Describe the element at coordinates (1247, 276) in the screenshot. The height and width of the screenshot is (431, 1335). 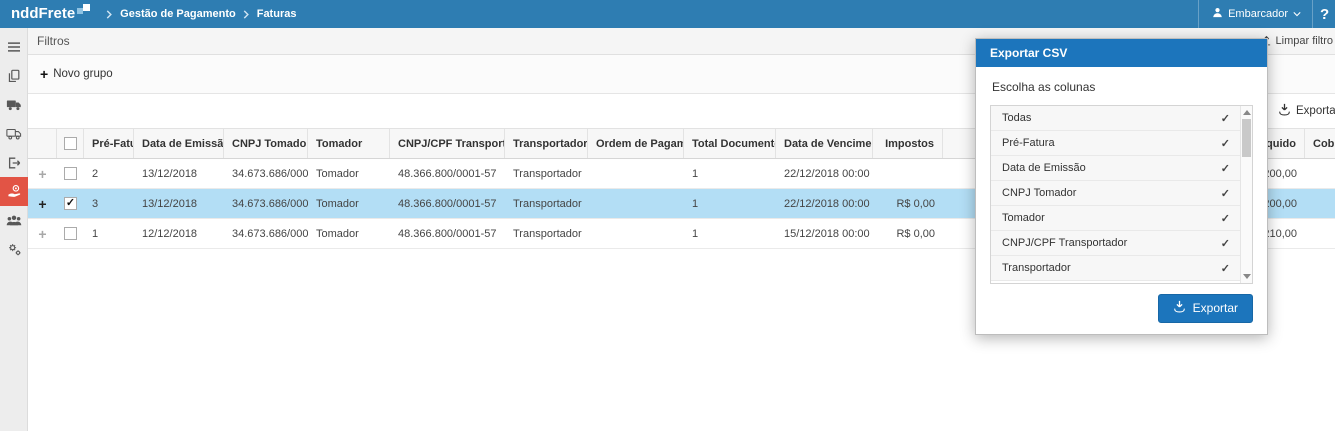
I see `scroll-down-icon` at that location.